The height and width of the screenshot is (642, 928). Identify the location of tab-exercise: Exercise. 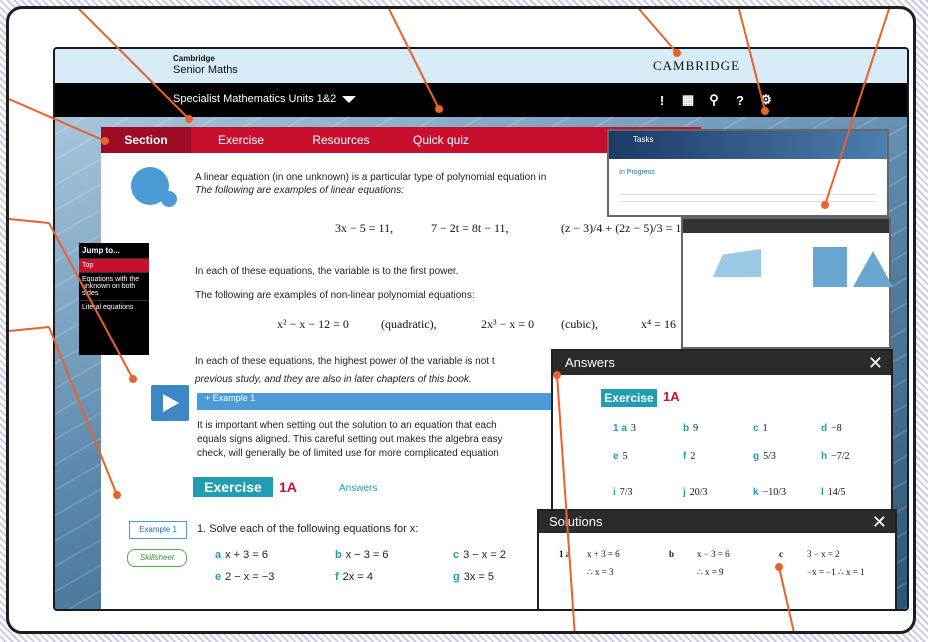
(241, 140).